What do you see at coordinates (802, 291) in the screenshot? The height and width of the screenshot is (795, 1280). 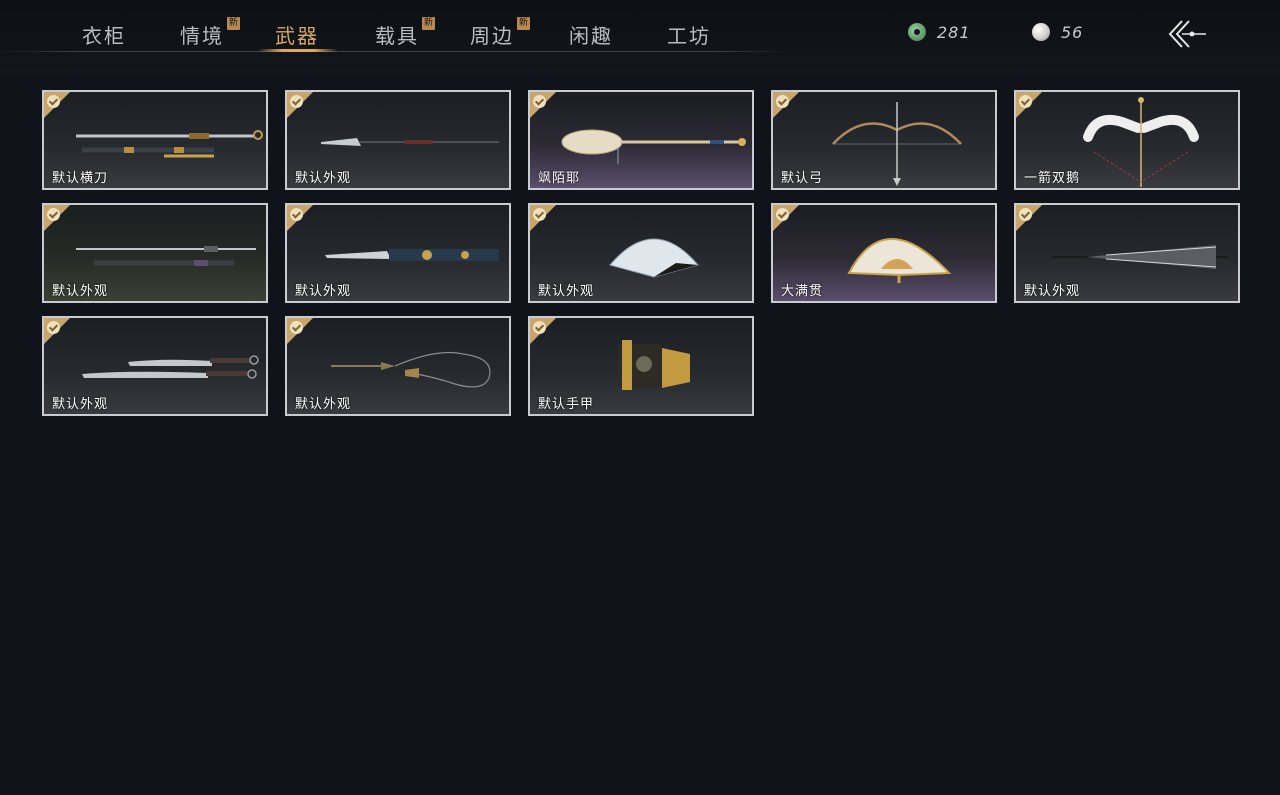 I see `item-label: 大满贯` at bounding box center [802, 291].